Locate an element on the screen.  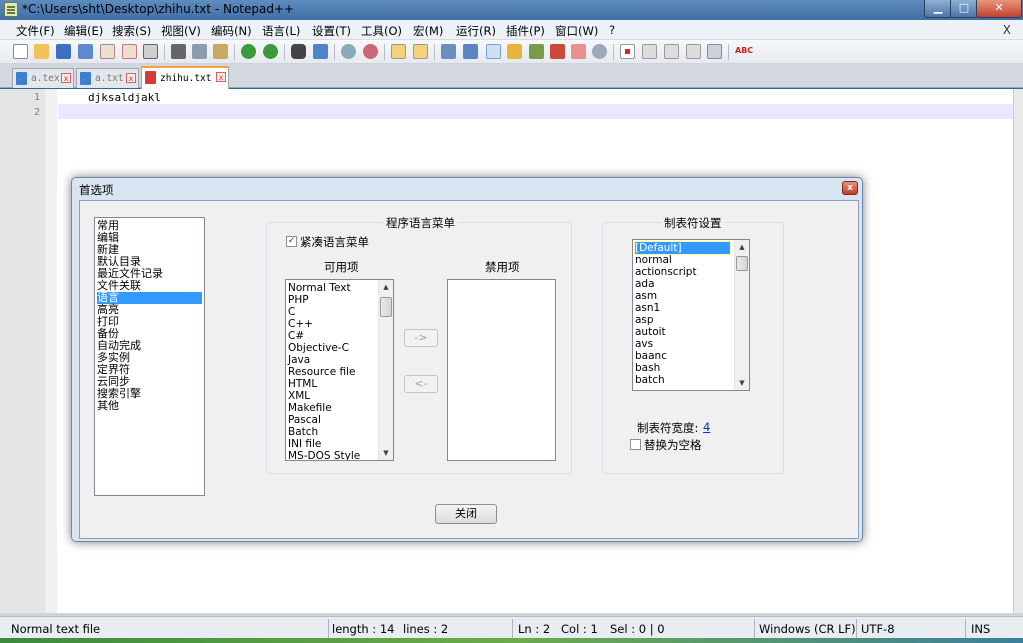
list-item: C# is located at coordinates (296, 336).